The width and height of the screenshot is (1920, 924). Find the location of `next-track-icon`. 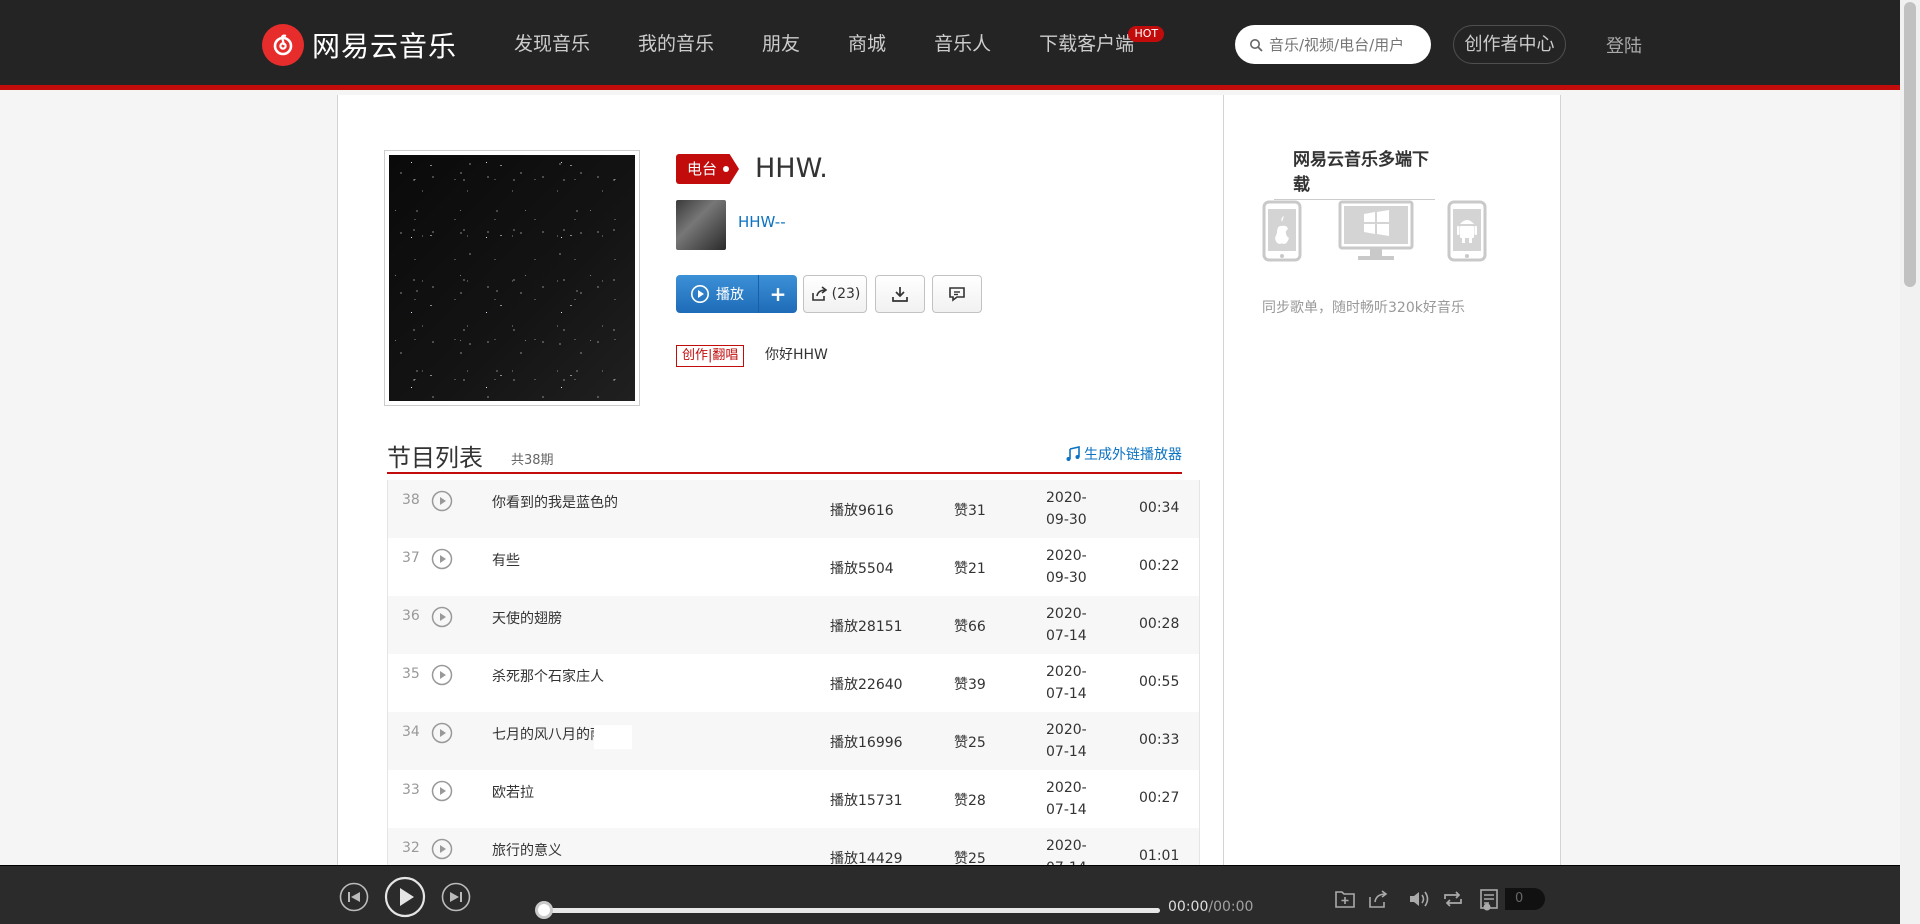

next-track-icon is located at coordinates (456, 897).